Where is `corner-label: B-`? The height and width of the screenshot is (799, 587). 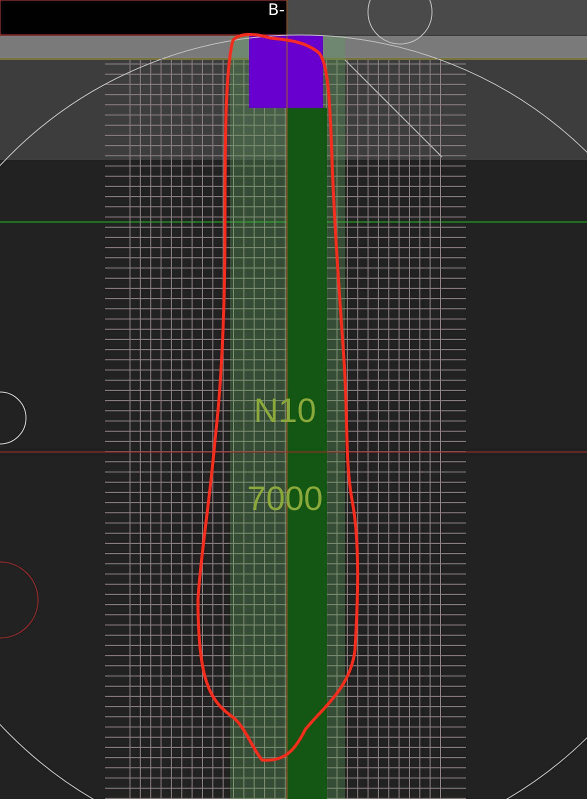
corner-label: B- is located at coordinates (276, 9).